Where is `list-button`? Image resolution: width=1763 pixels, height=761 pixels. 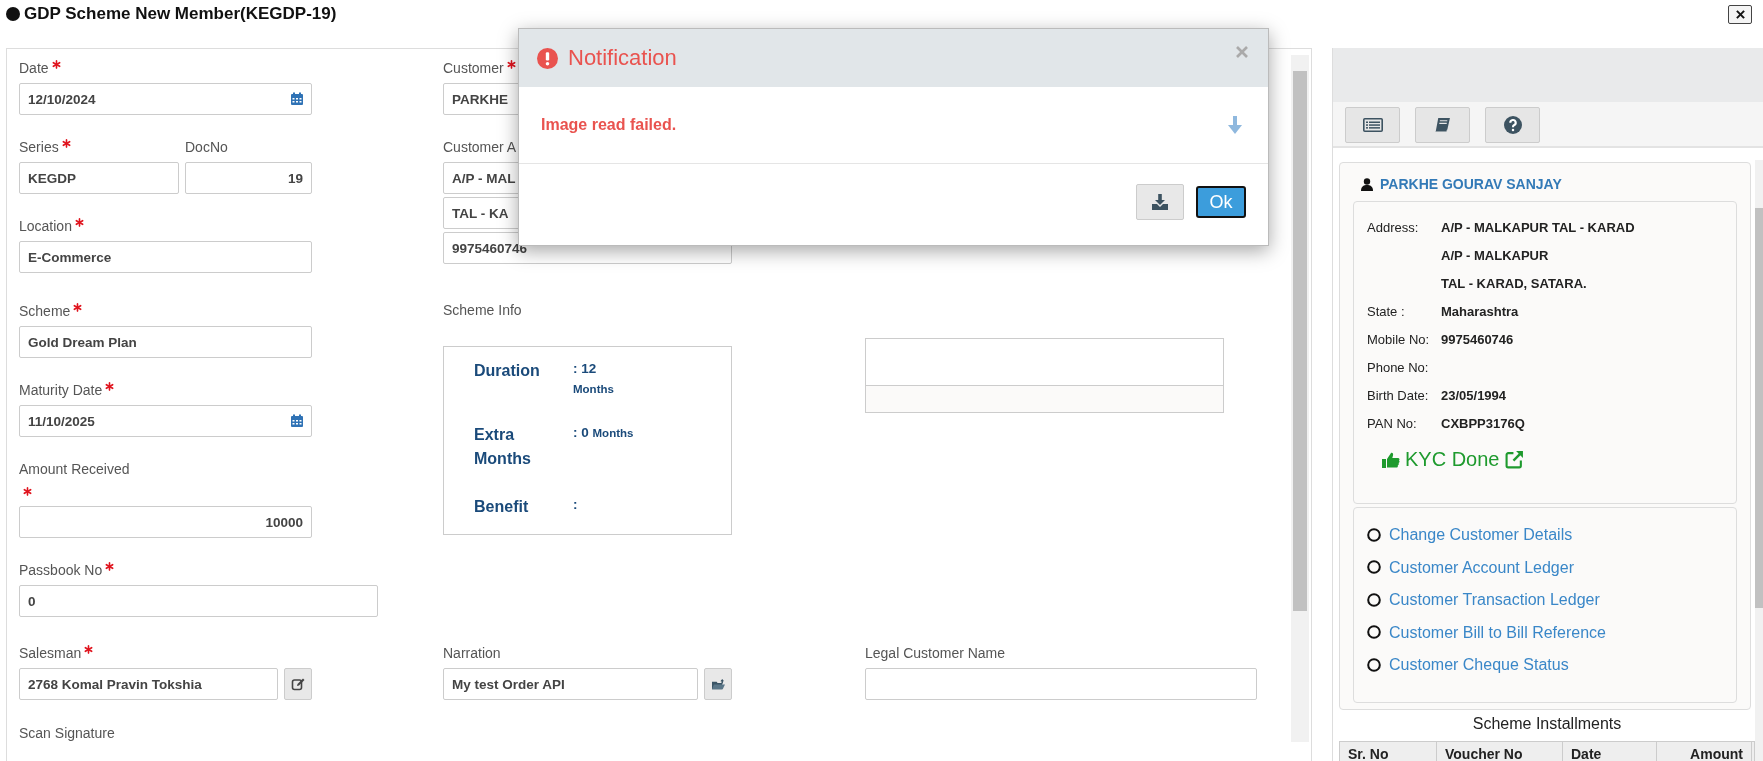 list-button is located at coordinates (1372, 125).